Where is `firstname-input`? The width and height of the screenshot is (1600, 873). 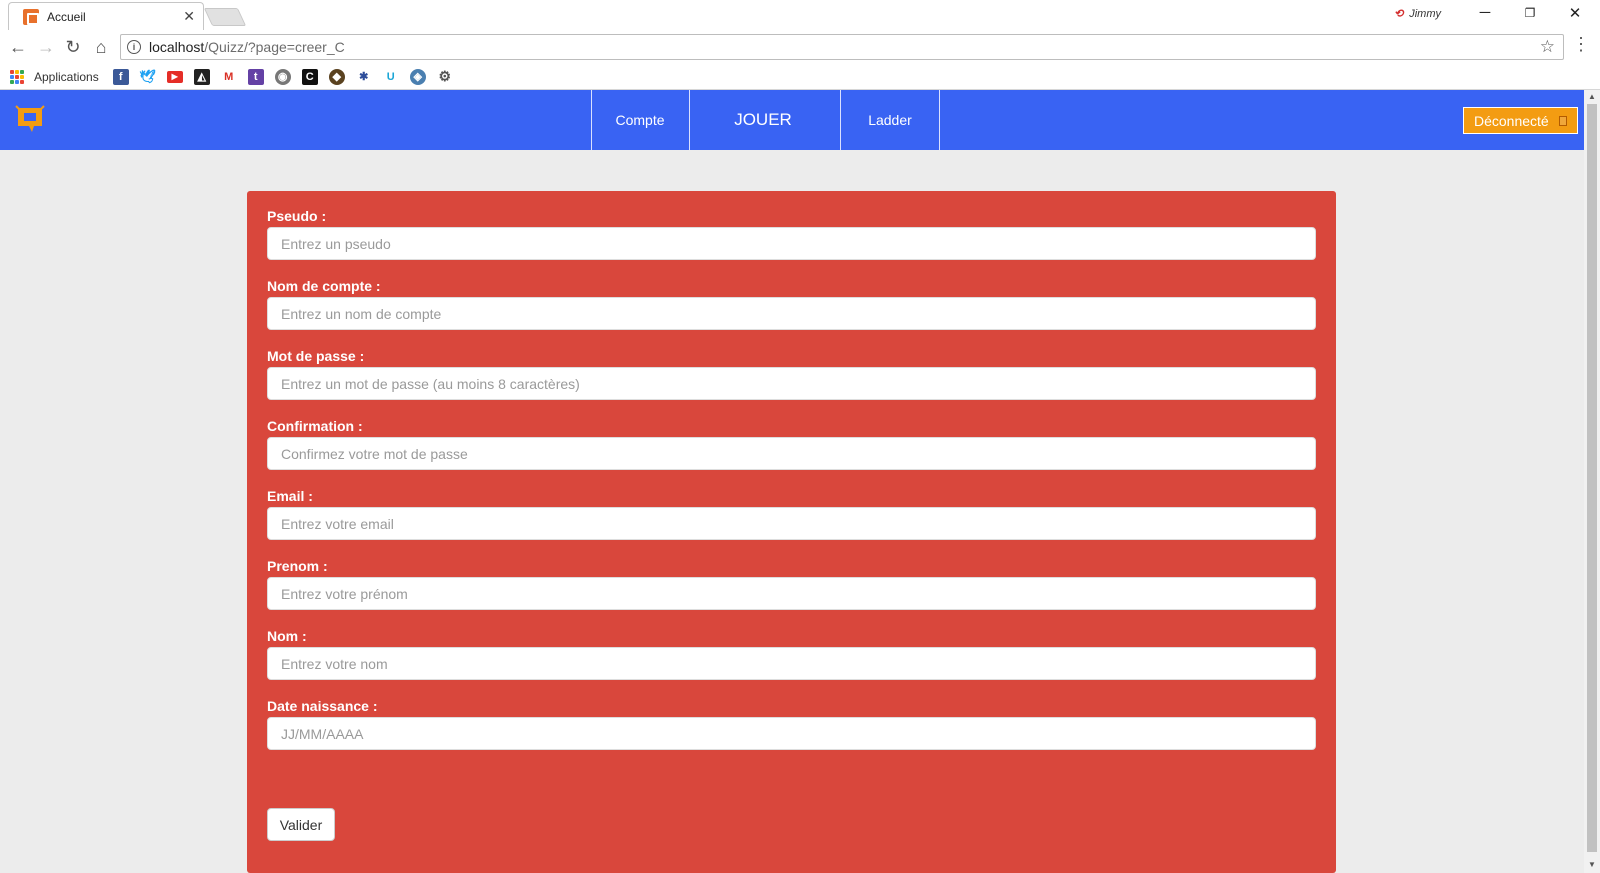
firstname-input is located at coordinates (791, 593).